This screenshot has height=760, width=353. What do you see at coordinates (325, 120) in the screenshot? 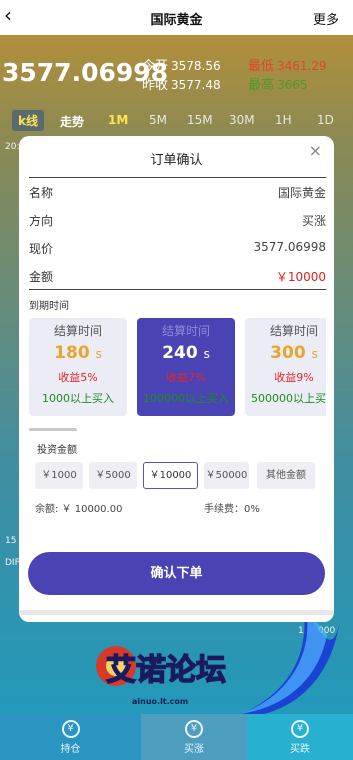
I see `tab-1d: 1D` at bounding box center [325, 120].